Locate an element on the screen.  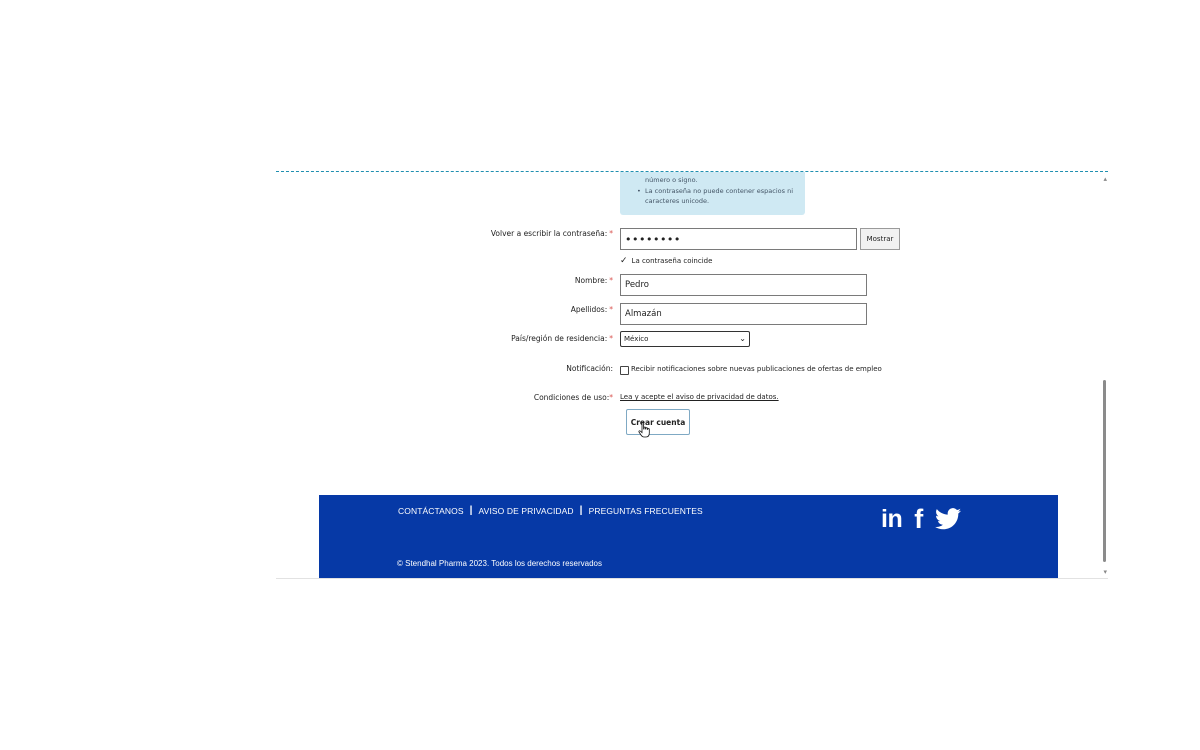
create-account-button: Crear cuenta is located at coordinates (658, 422).